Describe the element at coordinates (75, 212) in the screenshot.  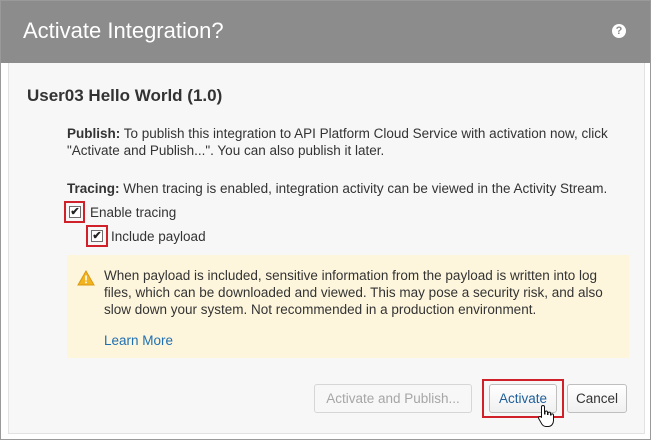
I see `enable-tracing-checkbox: ✔` at that location.